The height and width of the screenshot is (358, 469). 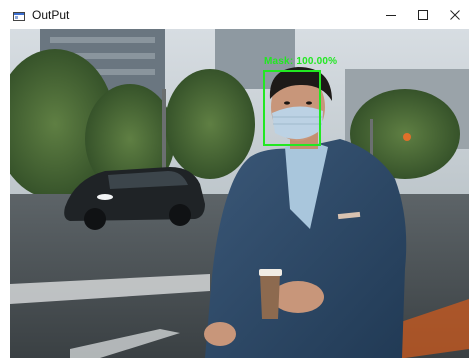 I want to click on minimize-icon, so click(x=391, y=15).